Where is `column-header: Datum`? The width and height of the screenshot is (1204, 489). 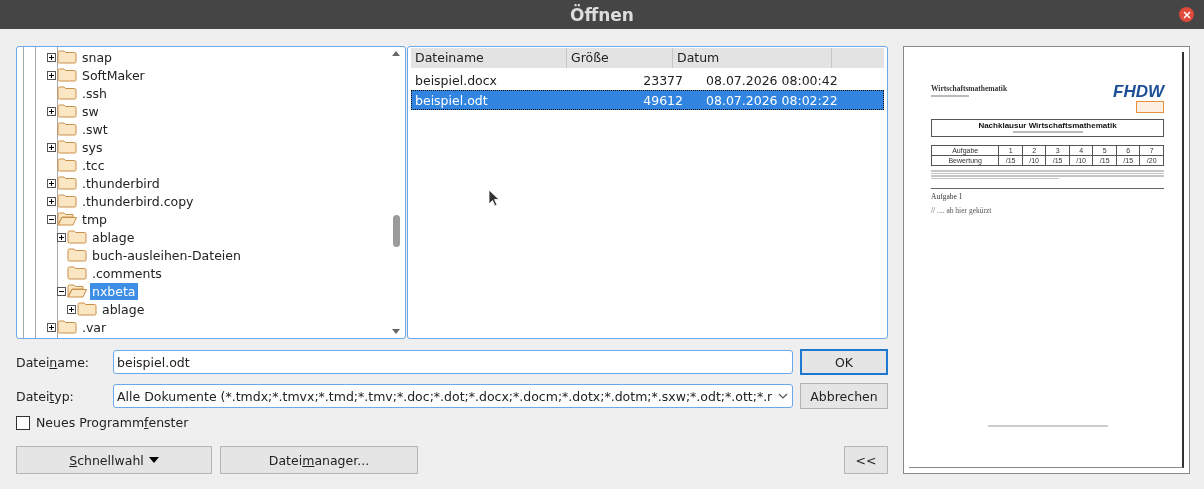 column-header: Datum is located at coordinates (752, 58).